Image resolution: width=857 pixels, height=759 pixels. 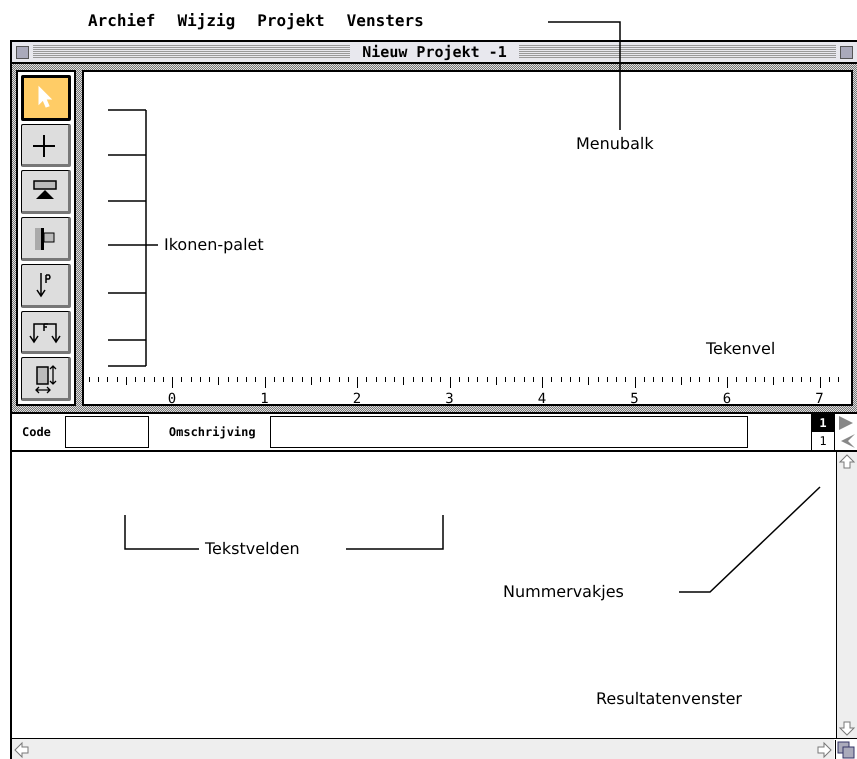 I want to click on horizontal-scrollbar, so click(x=423, y=749).